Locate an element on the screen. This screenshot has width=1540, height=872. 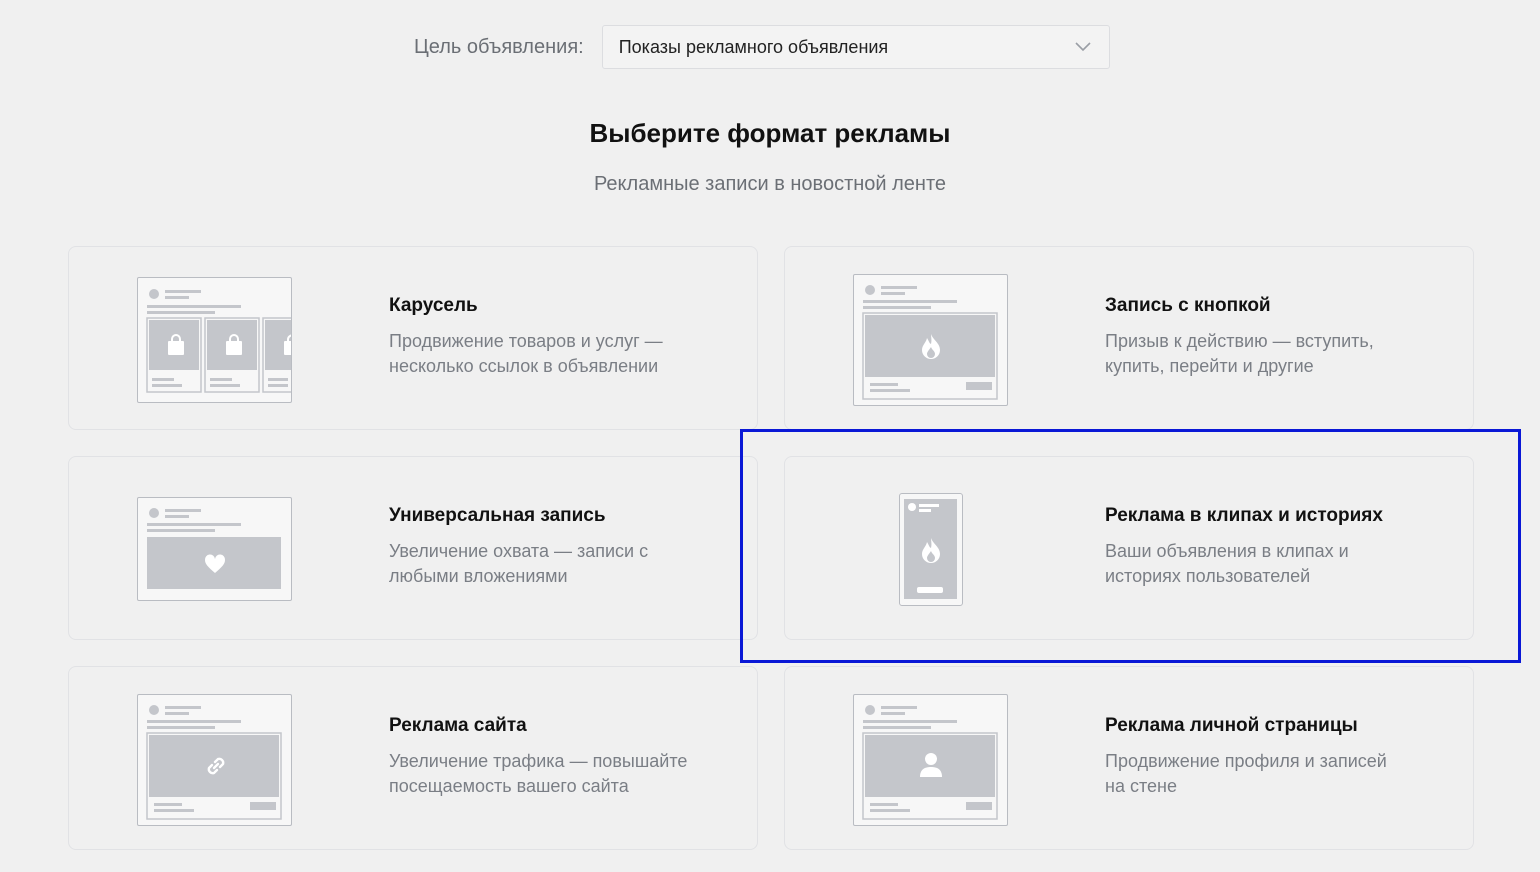
button-post-preview-illustration is located at coordinates (930, 340).